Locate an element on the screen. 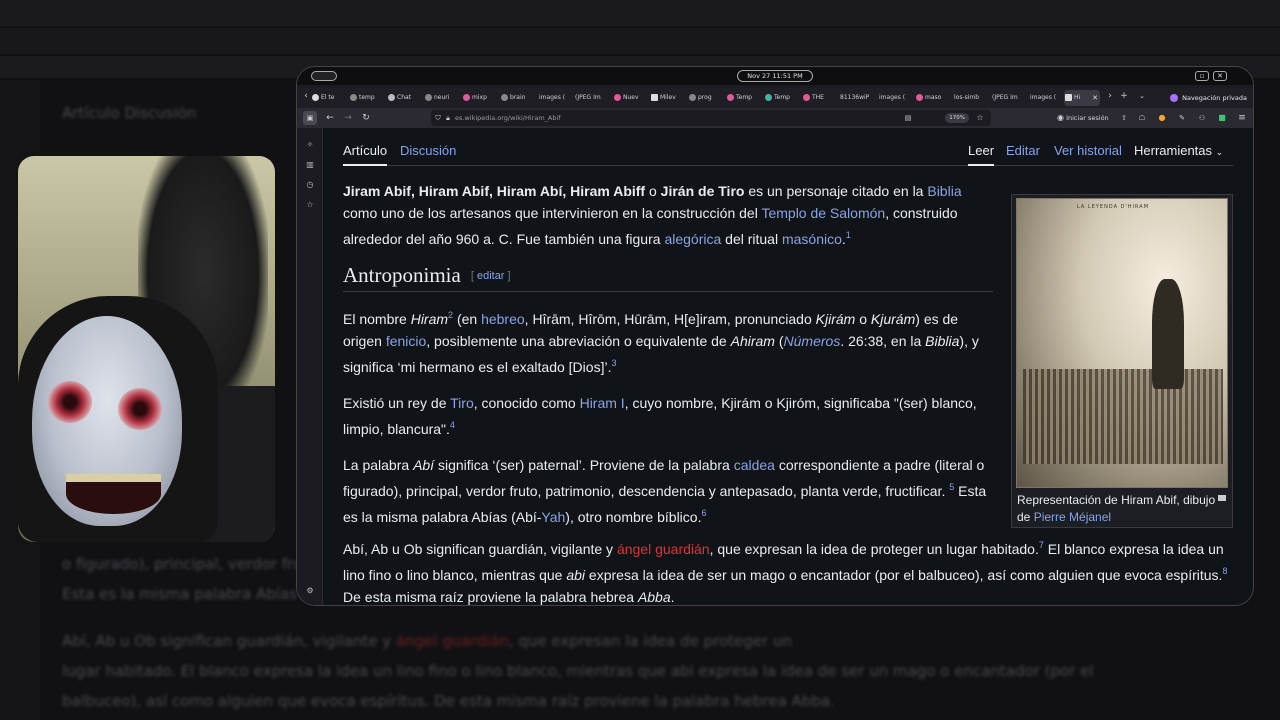 This screenshot has height=720, width=1280. minimize-icon: ▫ is located at coordinates (1202, 76).